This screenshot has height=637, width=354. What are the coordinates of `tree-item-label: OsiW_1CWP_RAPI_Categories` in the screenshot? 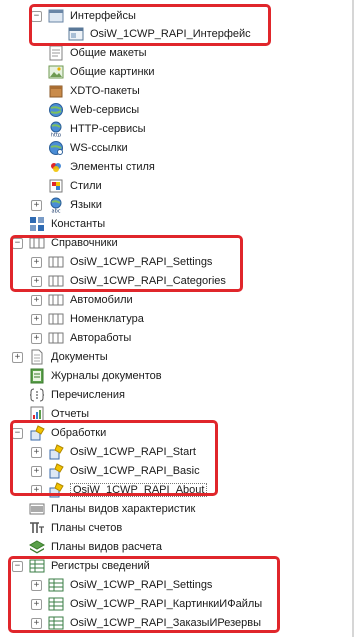 It's located at (148, 281).